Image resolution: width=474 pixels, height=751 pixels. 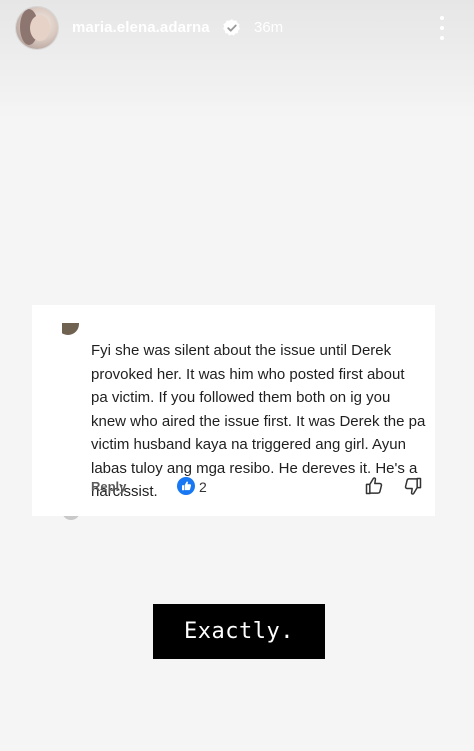 I want to click on verified-badge-icon, so click(x=231, y=27).